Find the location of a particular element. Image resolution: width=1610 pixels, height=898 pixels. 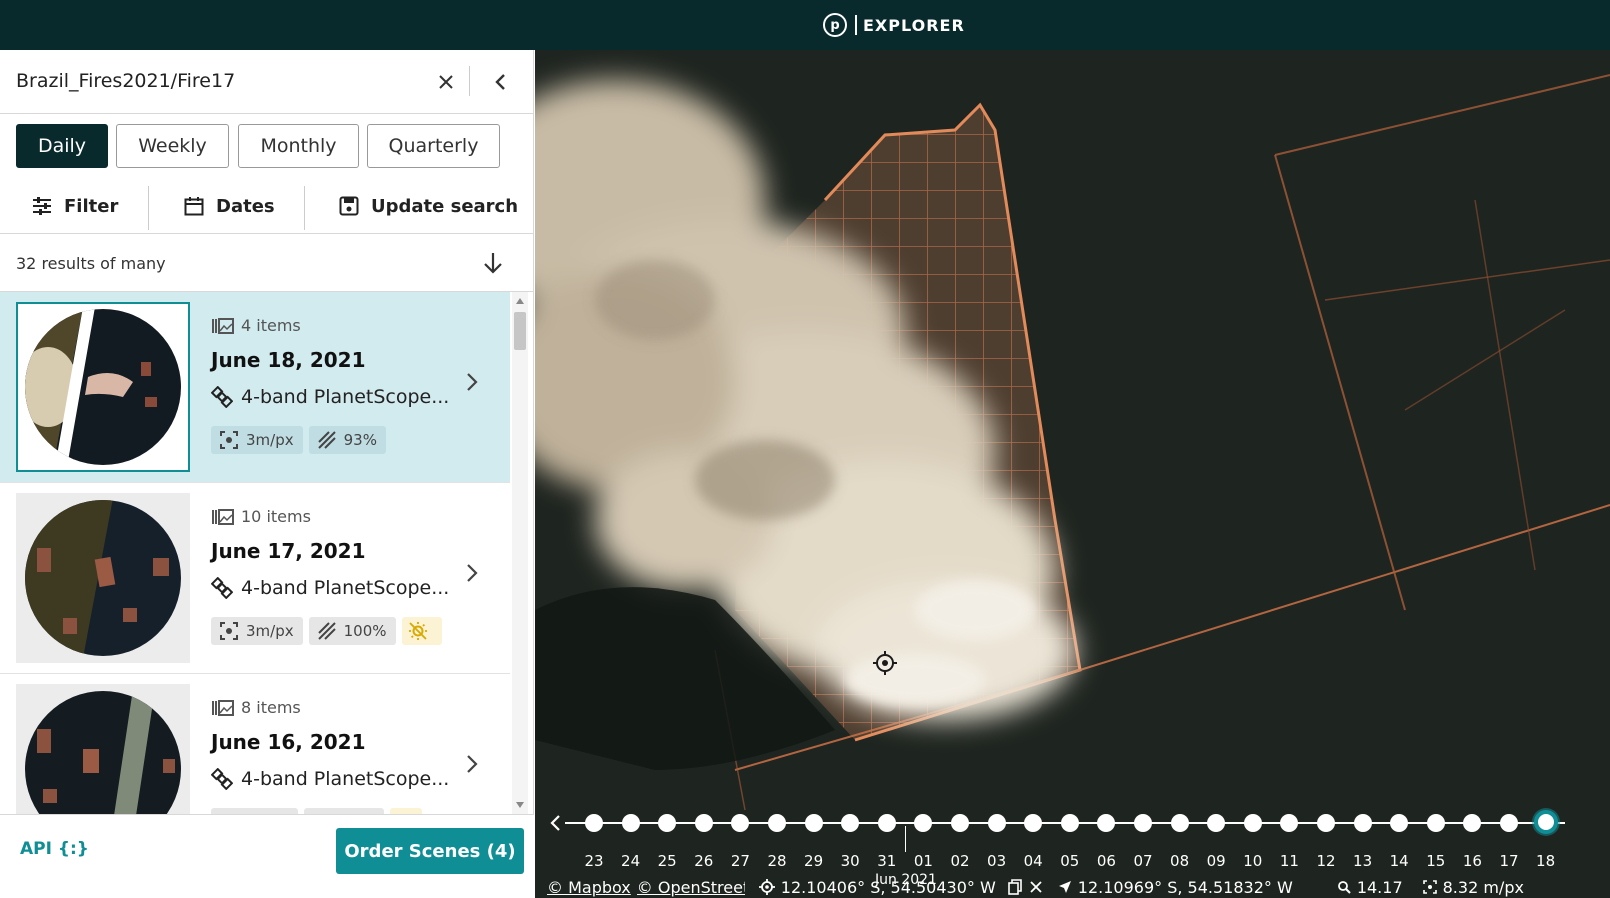

timeline-day-label: 29 is located at coordinates (814, 861).